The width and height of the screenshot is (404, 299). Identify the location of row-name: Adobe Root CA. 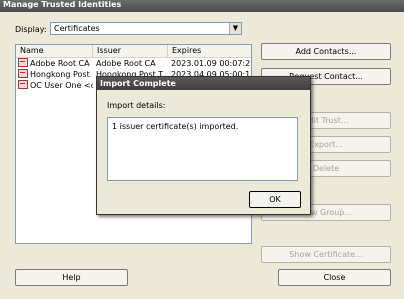
(60, 63).